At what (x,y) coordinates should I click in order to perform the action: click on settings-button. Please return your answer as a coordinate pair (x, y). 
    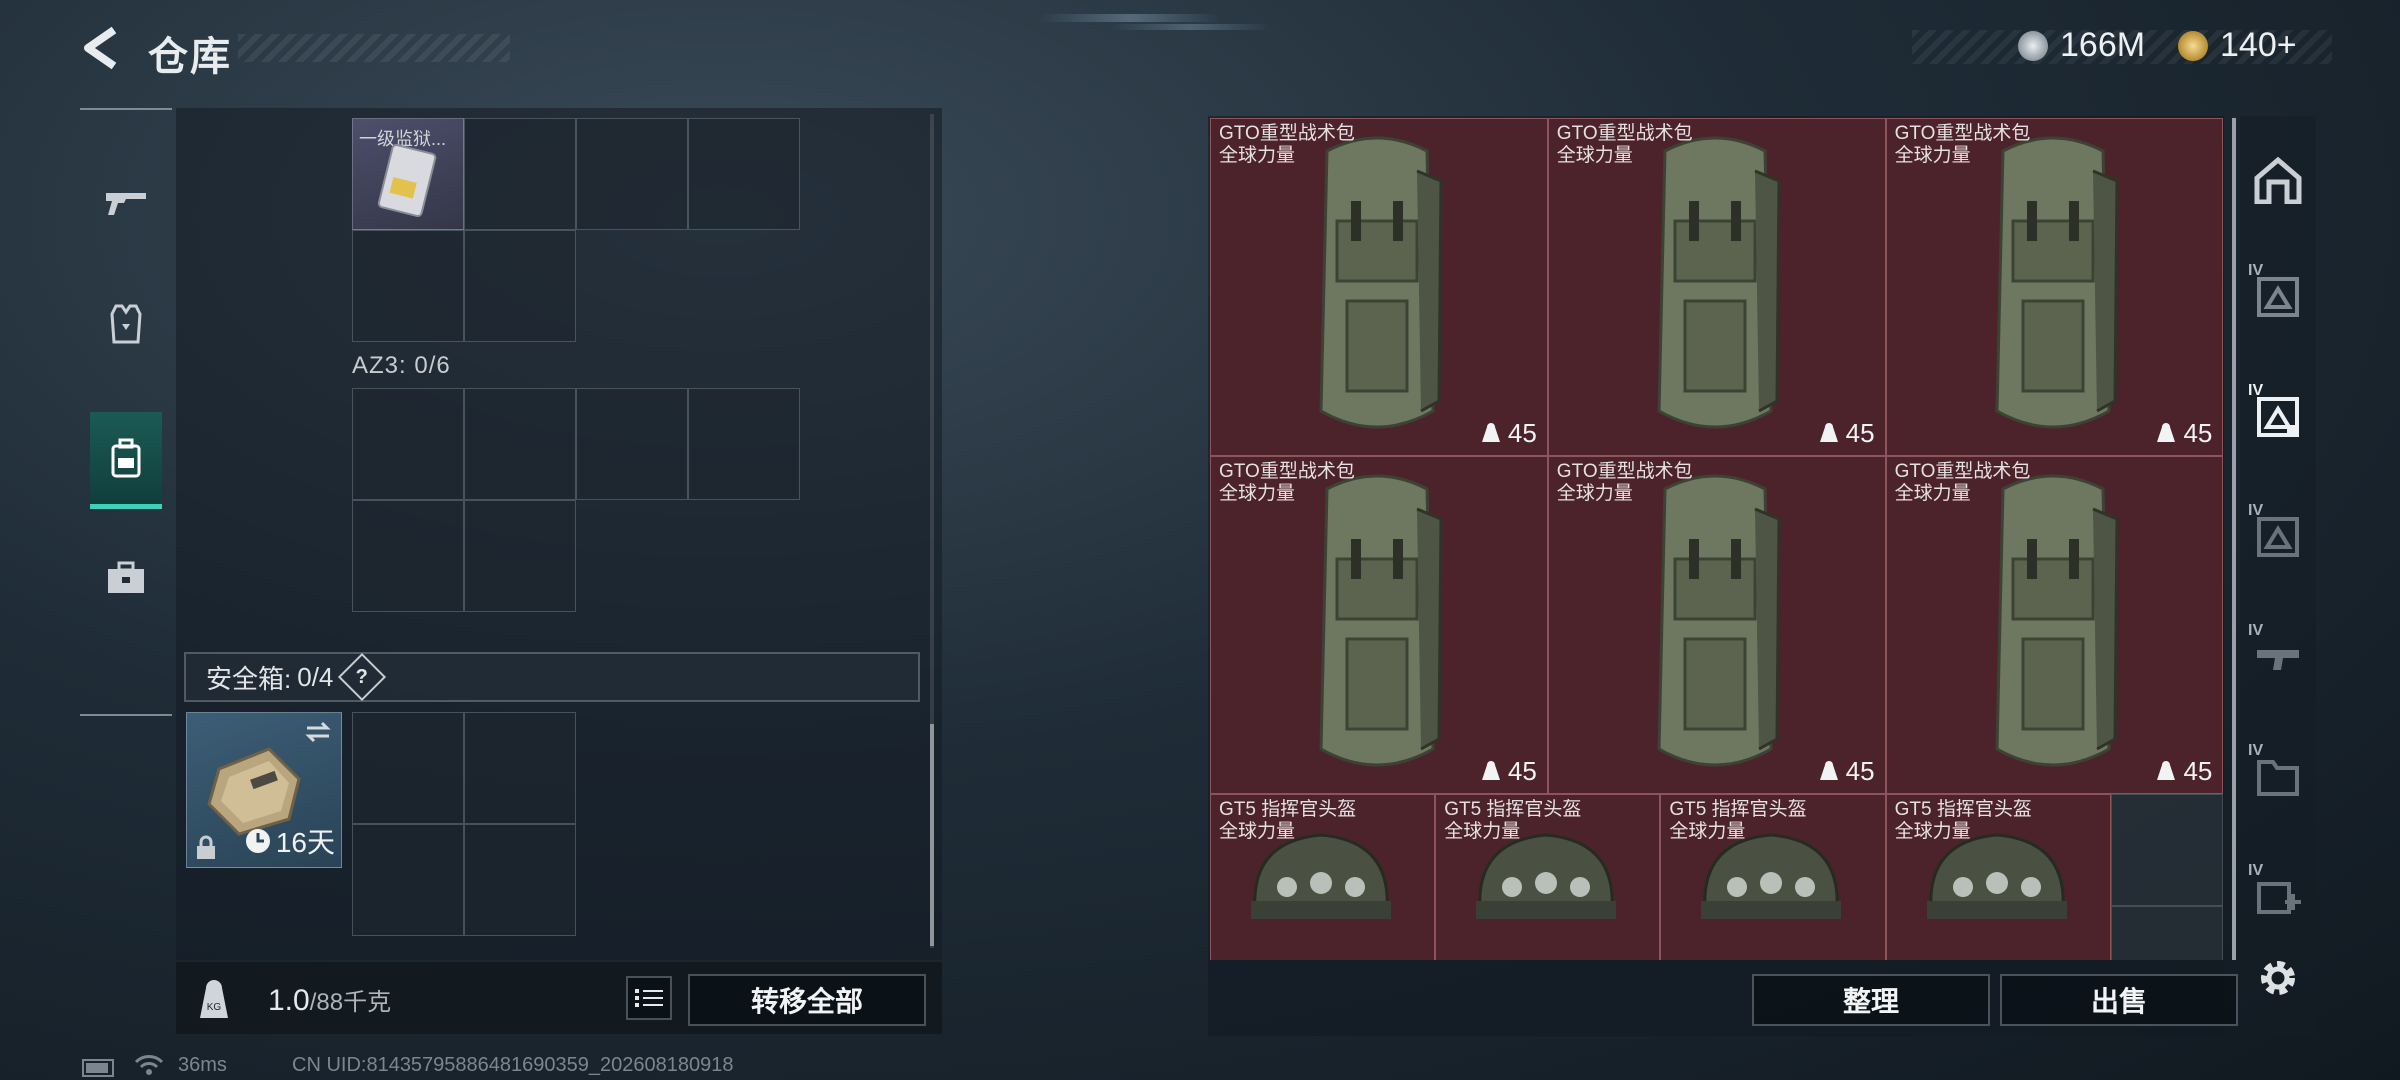
    Looking at the image, I should click on (2278, 978).